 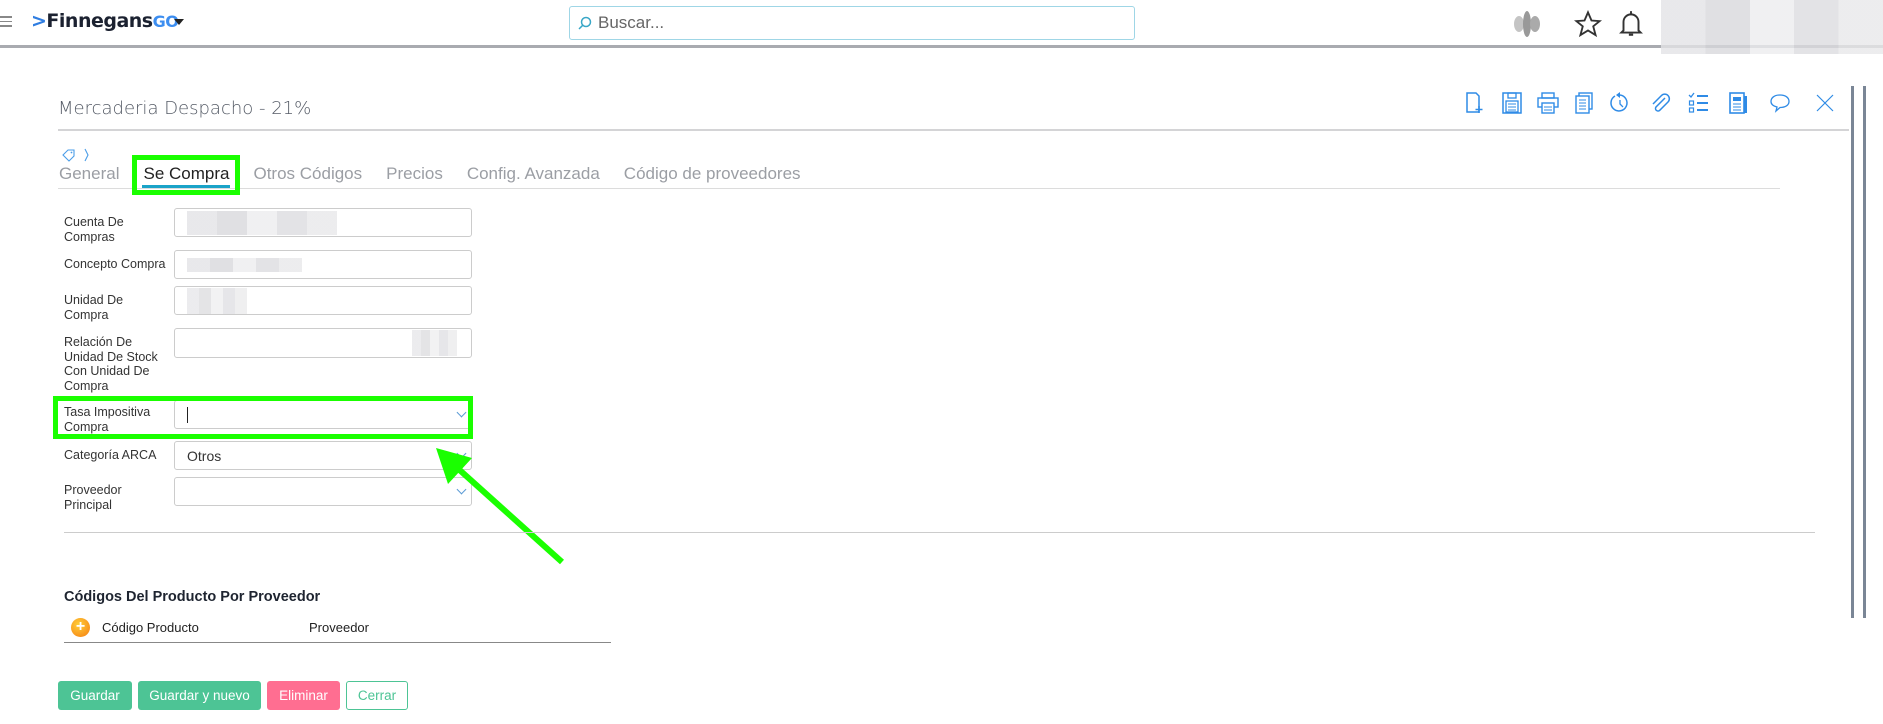 What do you see at coordinates (323, 343) in the screenshot?
I see `relacion-unidad-field` at bounding box center [323, 343].